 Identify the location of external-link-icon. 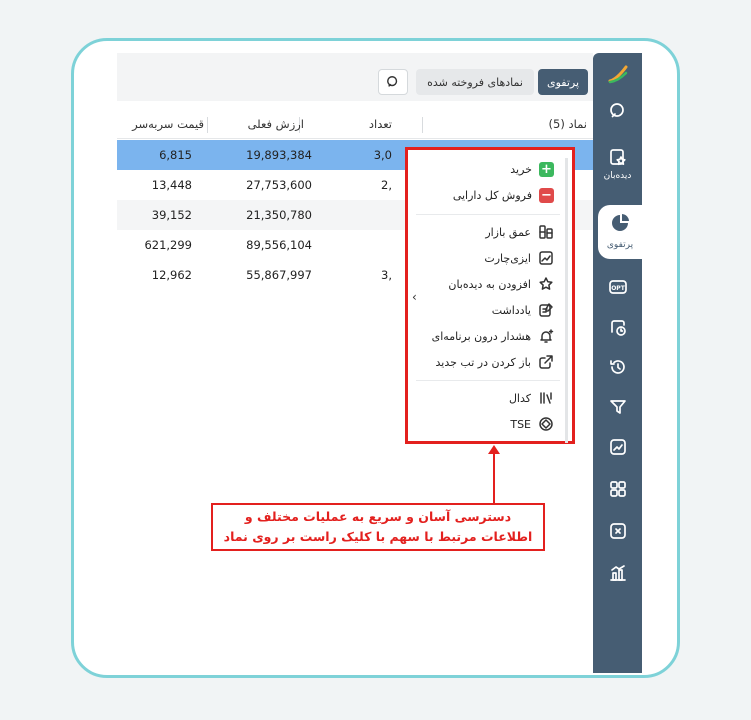
(546, 362).